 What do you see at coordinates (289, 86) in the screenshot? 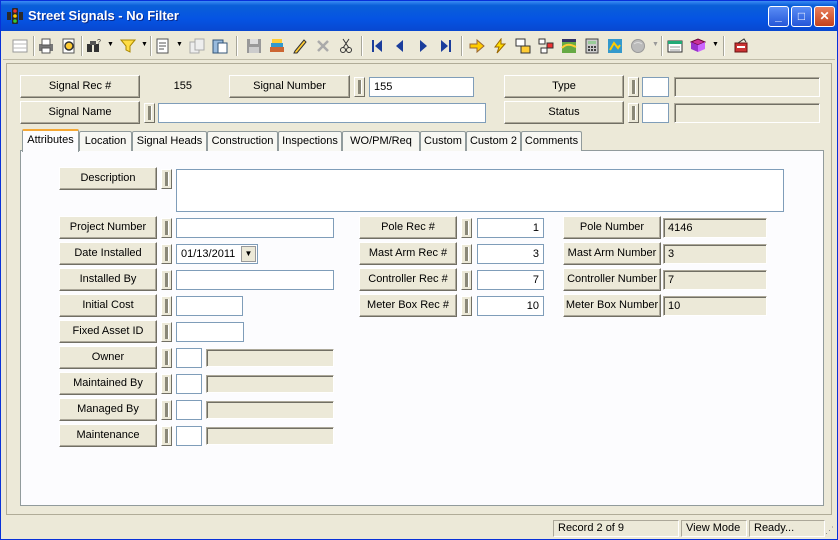
I see `signal-number-label: Signal Number` at bounding box center [289, 86].